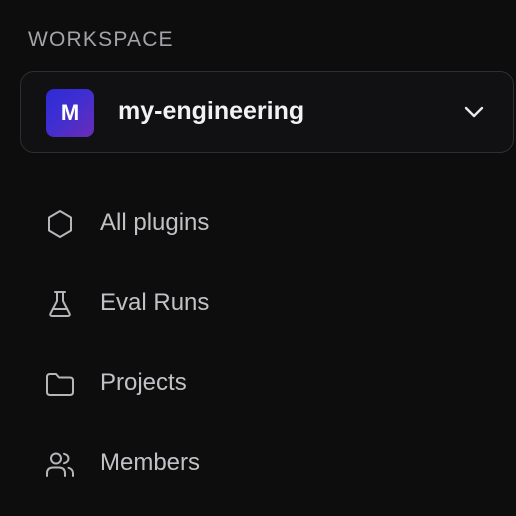 This screenshot has height=516, width=516. I want to click on section-label-workspace: WORKSPACE, so click(101, 39).